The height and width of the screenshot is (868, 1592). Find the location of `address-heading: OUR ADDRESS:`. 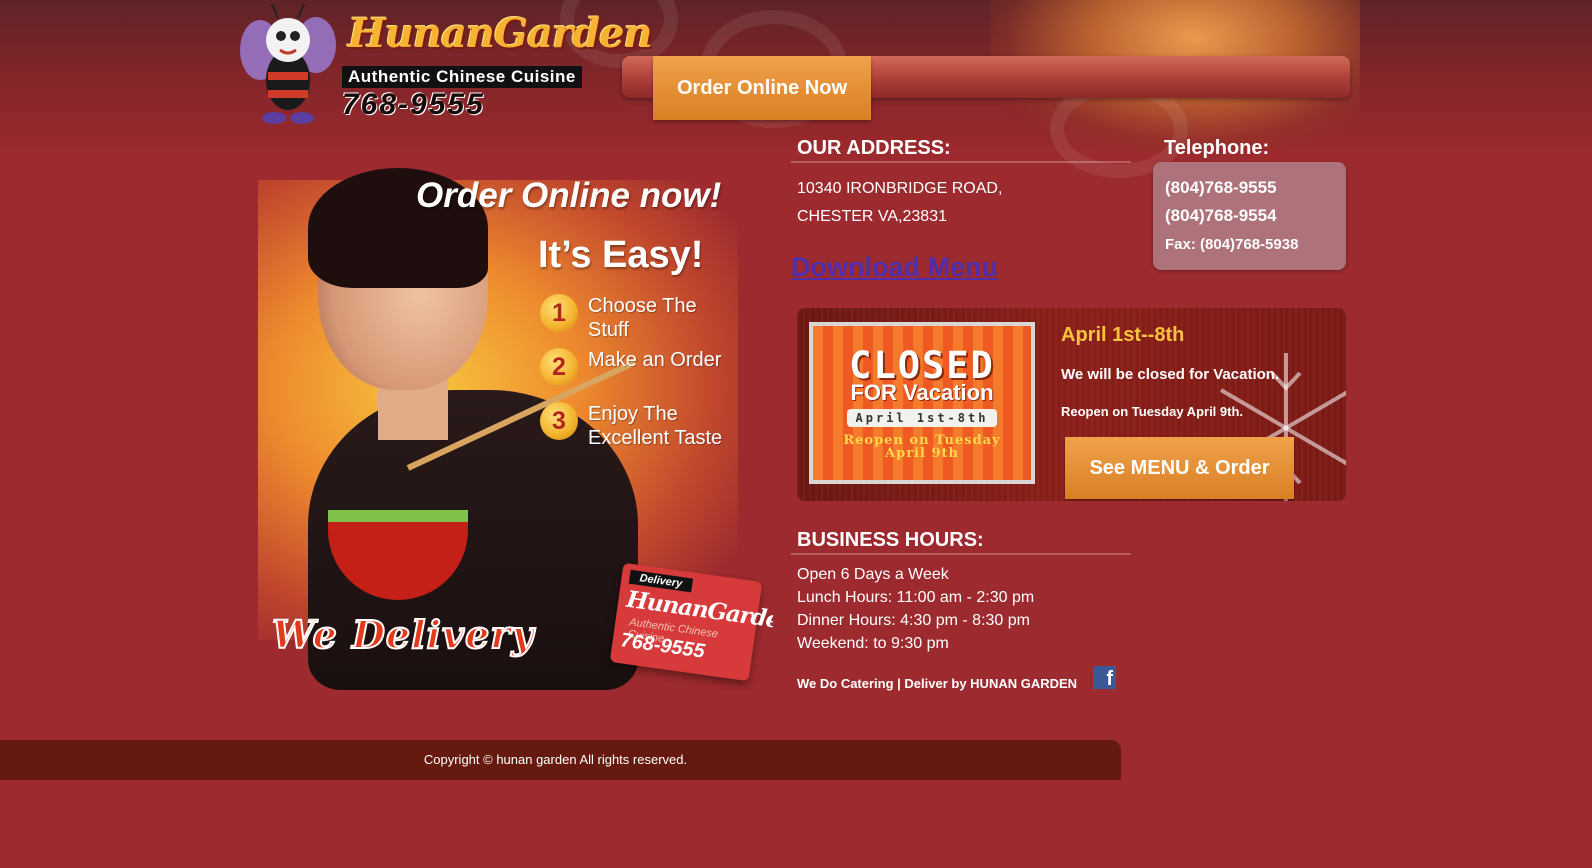

address-heading: OUR ADDRESS: is located at coordinates (874, 148).